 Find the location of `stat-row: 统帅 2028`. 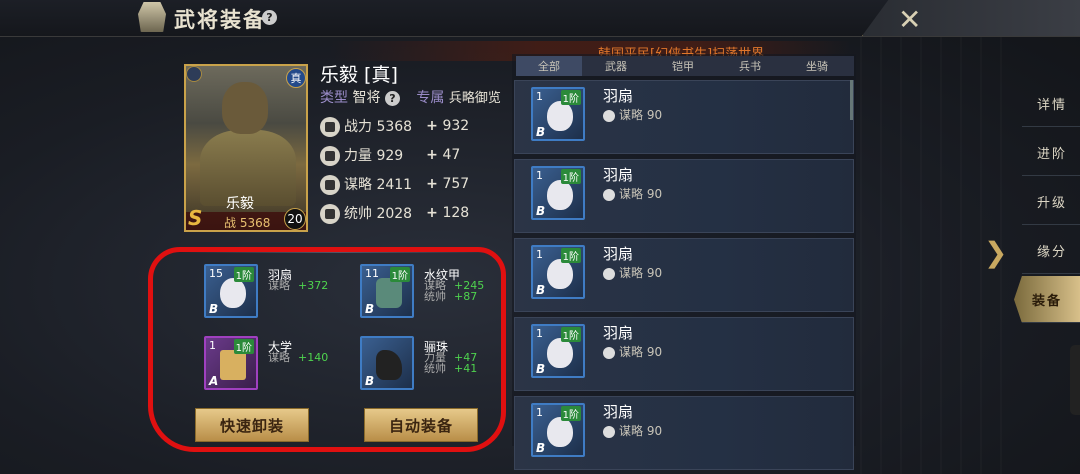

stat-row: 统帅 2028 is located at coordinates (366, 213).